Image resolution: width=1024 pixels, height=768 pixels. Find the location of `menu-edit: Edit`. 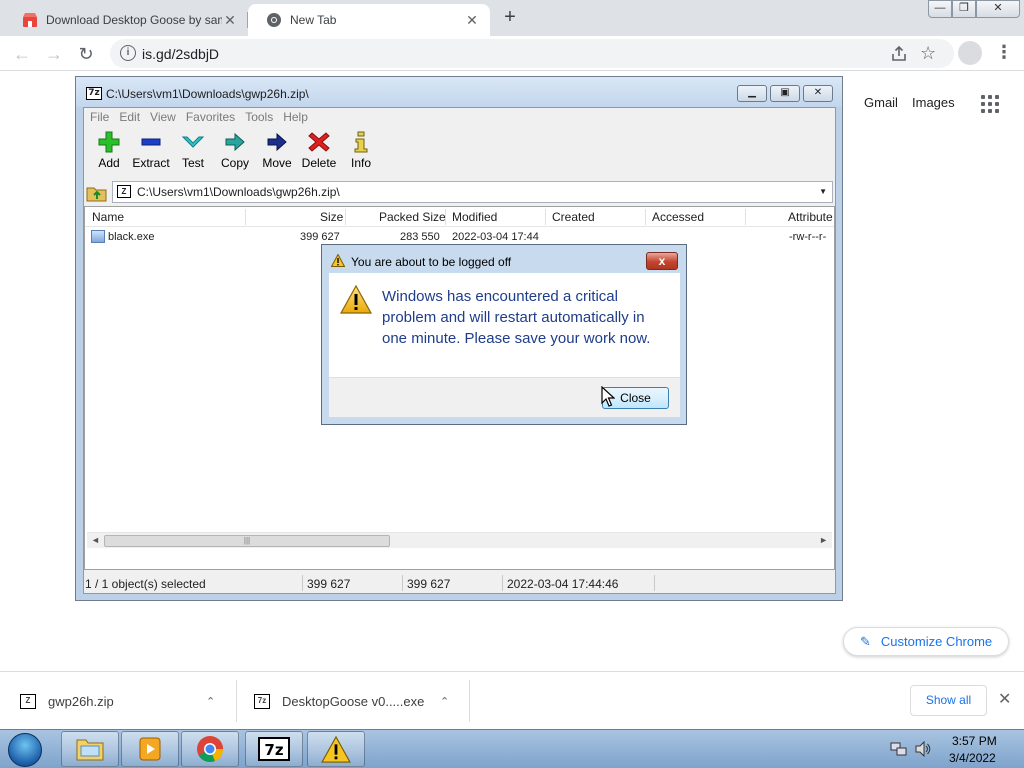

menu-edit: Edit is located at coordinates (129, 117).